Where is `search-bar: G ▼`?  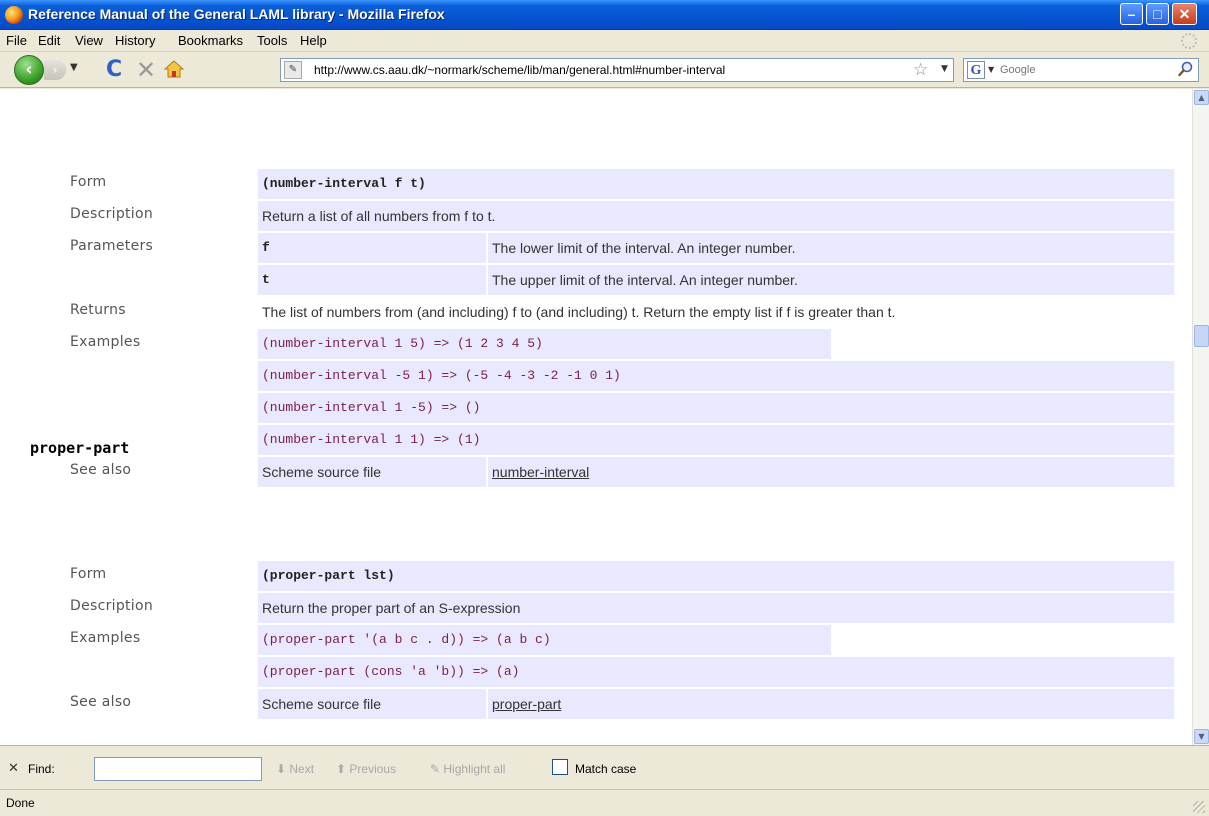
search-bar: G ▼ is located at coordinates (1081, 70).